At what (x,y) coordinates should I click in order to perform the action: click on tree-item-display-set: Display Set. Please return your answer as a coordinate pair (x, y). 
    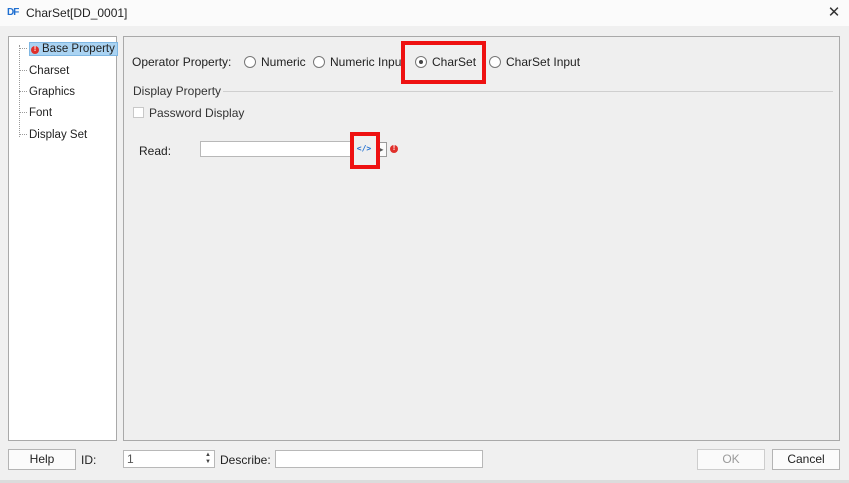
    Looking at the image, I should click on (53, 135).